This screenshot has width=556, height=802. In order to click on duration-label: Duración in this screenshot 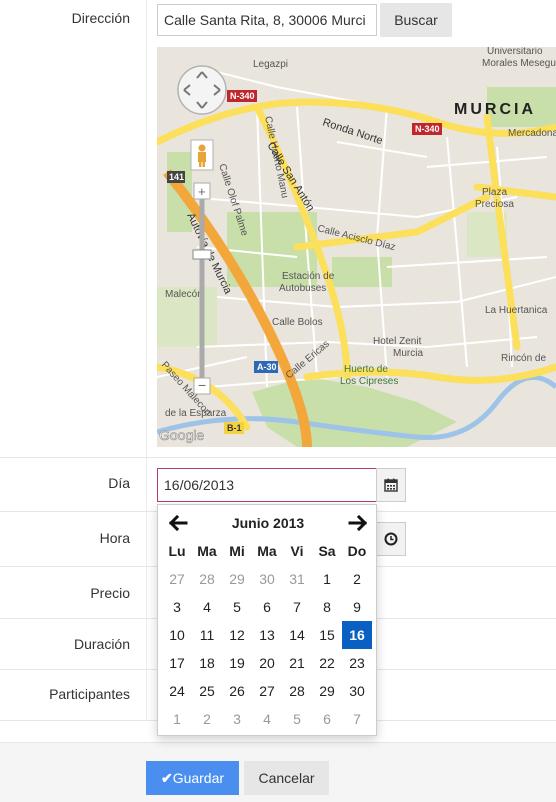, I will do `click(101, 644)`.